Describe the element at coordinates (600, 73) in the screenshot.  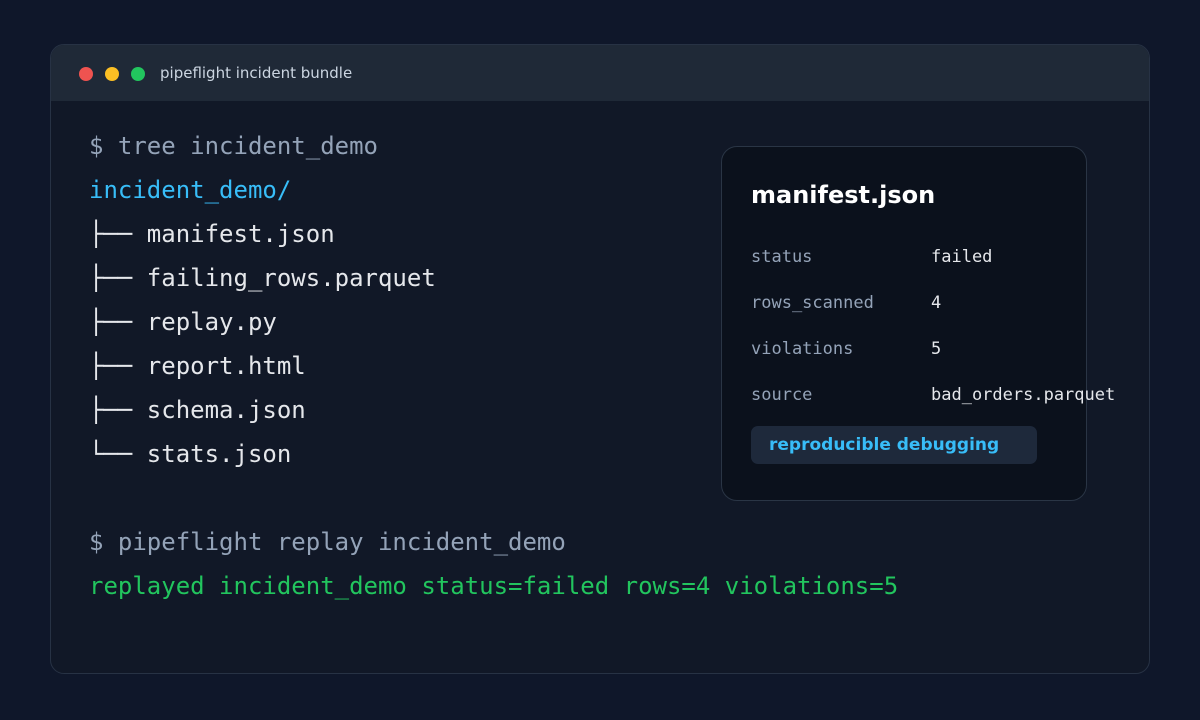
I see `window-titlebar: pipeflight incident bundle` at that location.